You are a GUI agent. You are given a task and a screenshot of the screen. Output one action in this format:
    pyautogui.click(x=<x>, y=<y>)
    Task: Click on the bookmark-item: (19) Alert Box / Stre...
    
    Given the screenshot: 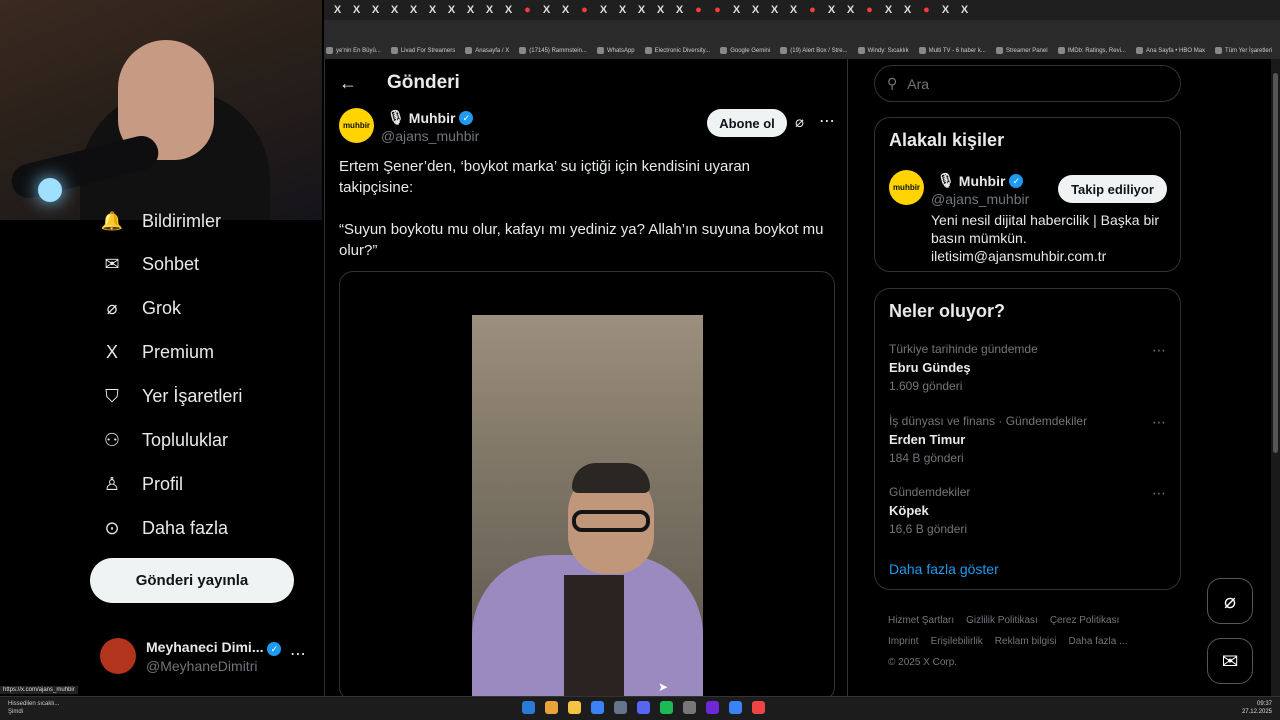 What is the action you would take?
    pyautogui.click(x=814, y=50)
    